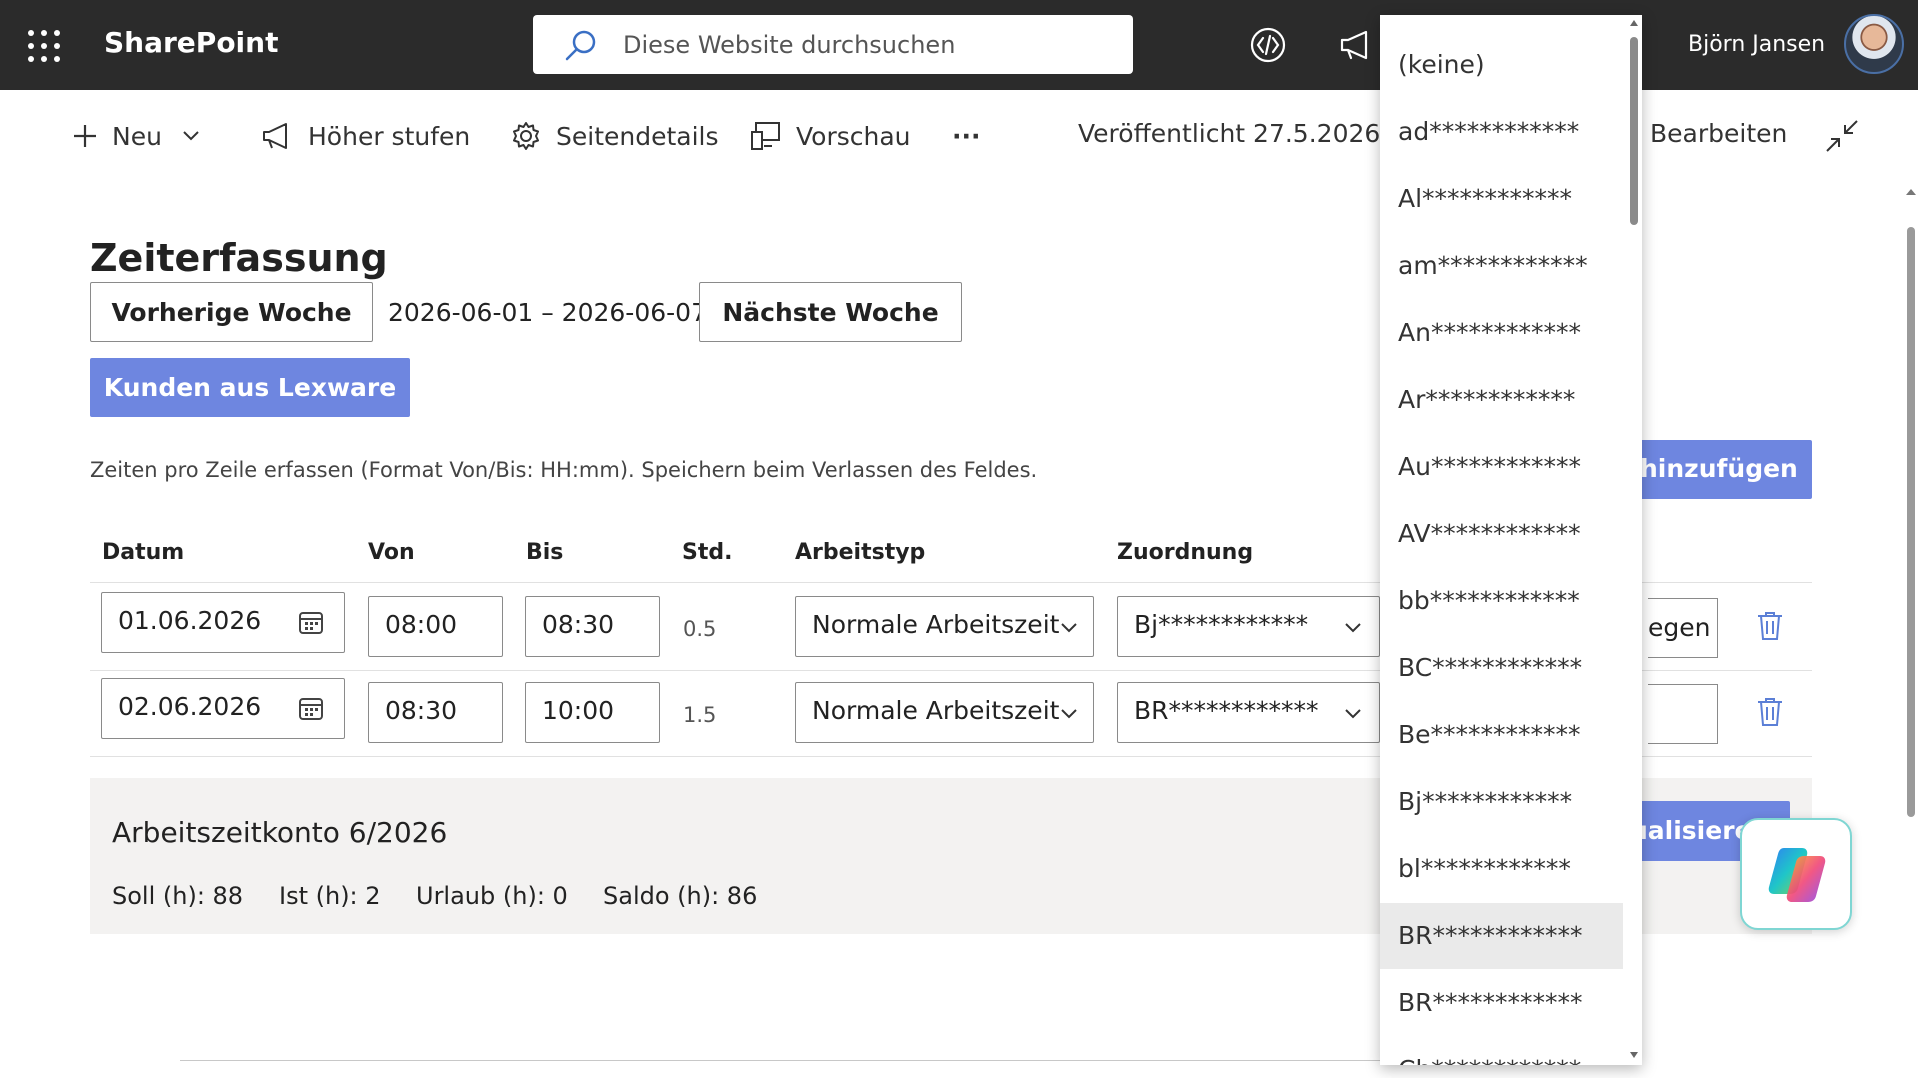 The width and height of the screenshot is (1918, 1078). I want to click on column-header-hours: Std., so click(707, 552).